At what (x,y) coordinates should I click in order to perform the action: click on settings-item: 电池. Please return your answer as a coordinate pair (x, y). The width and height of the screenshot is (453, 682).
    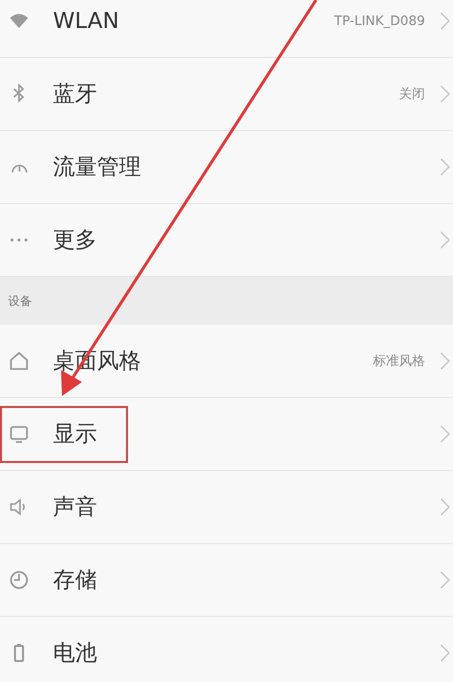
    Looking at the image, I should click on (226, 649).